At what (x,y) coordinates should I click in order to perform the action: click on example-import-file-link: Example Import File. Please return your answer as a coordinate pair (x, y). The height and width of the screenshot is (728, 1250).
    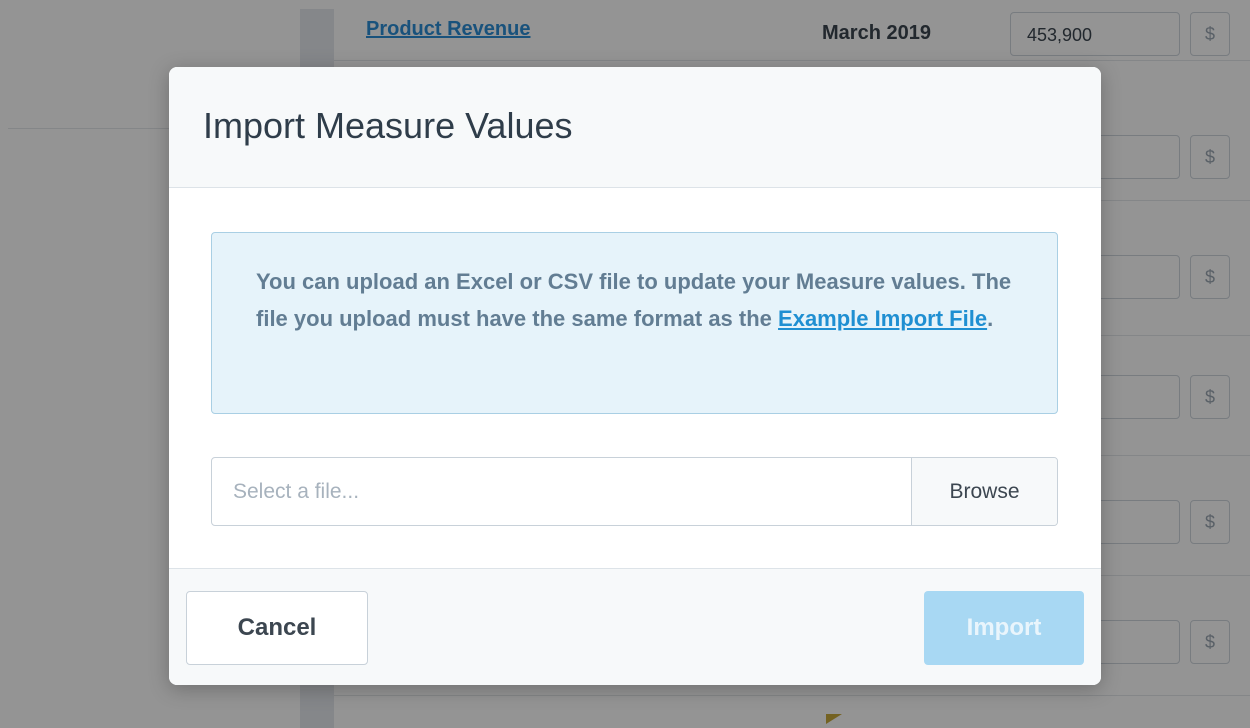
    Looking at the image, I should click on (882, 318).